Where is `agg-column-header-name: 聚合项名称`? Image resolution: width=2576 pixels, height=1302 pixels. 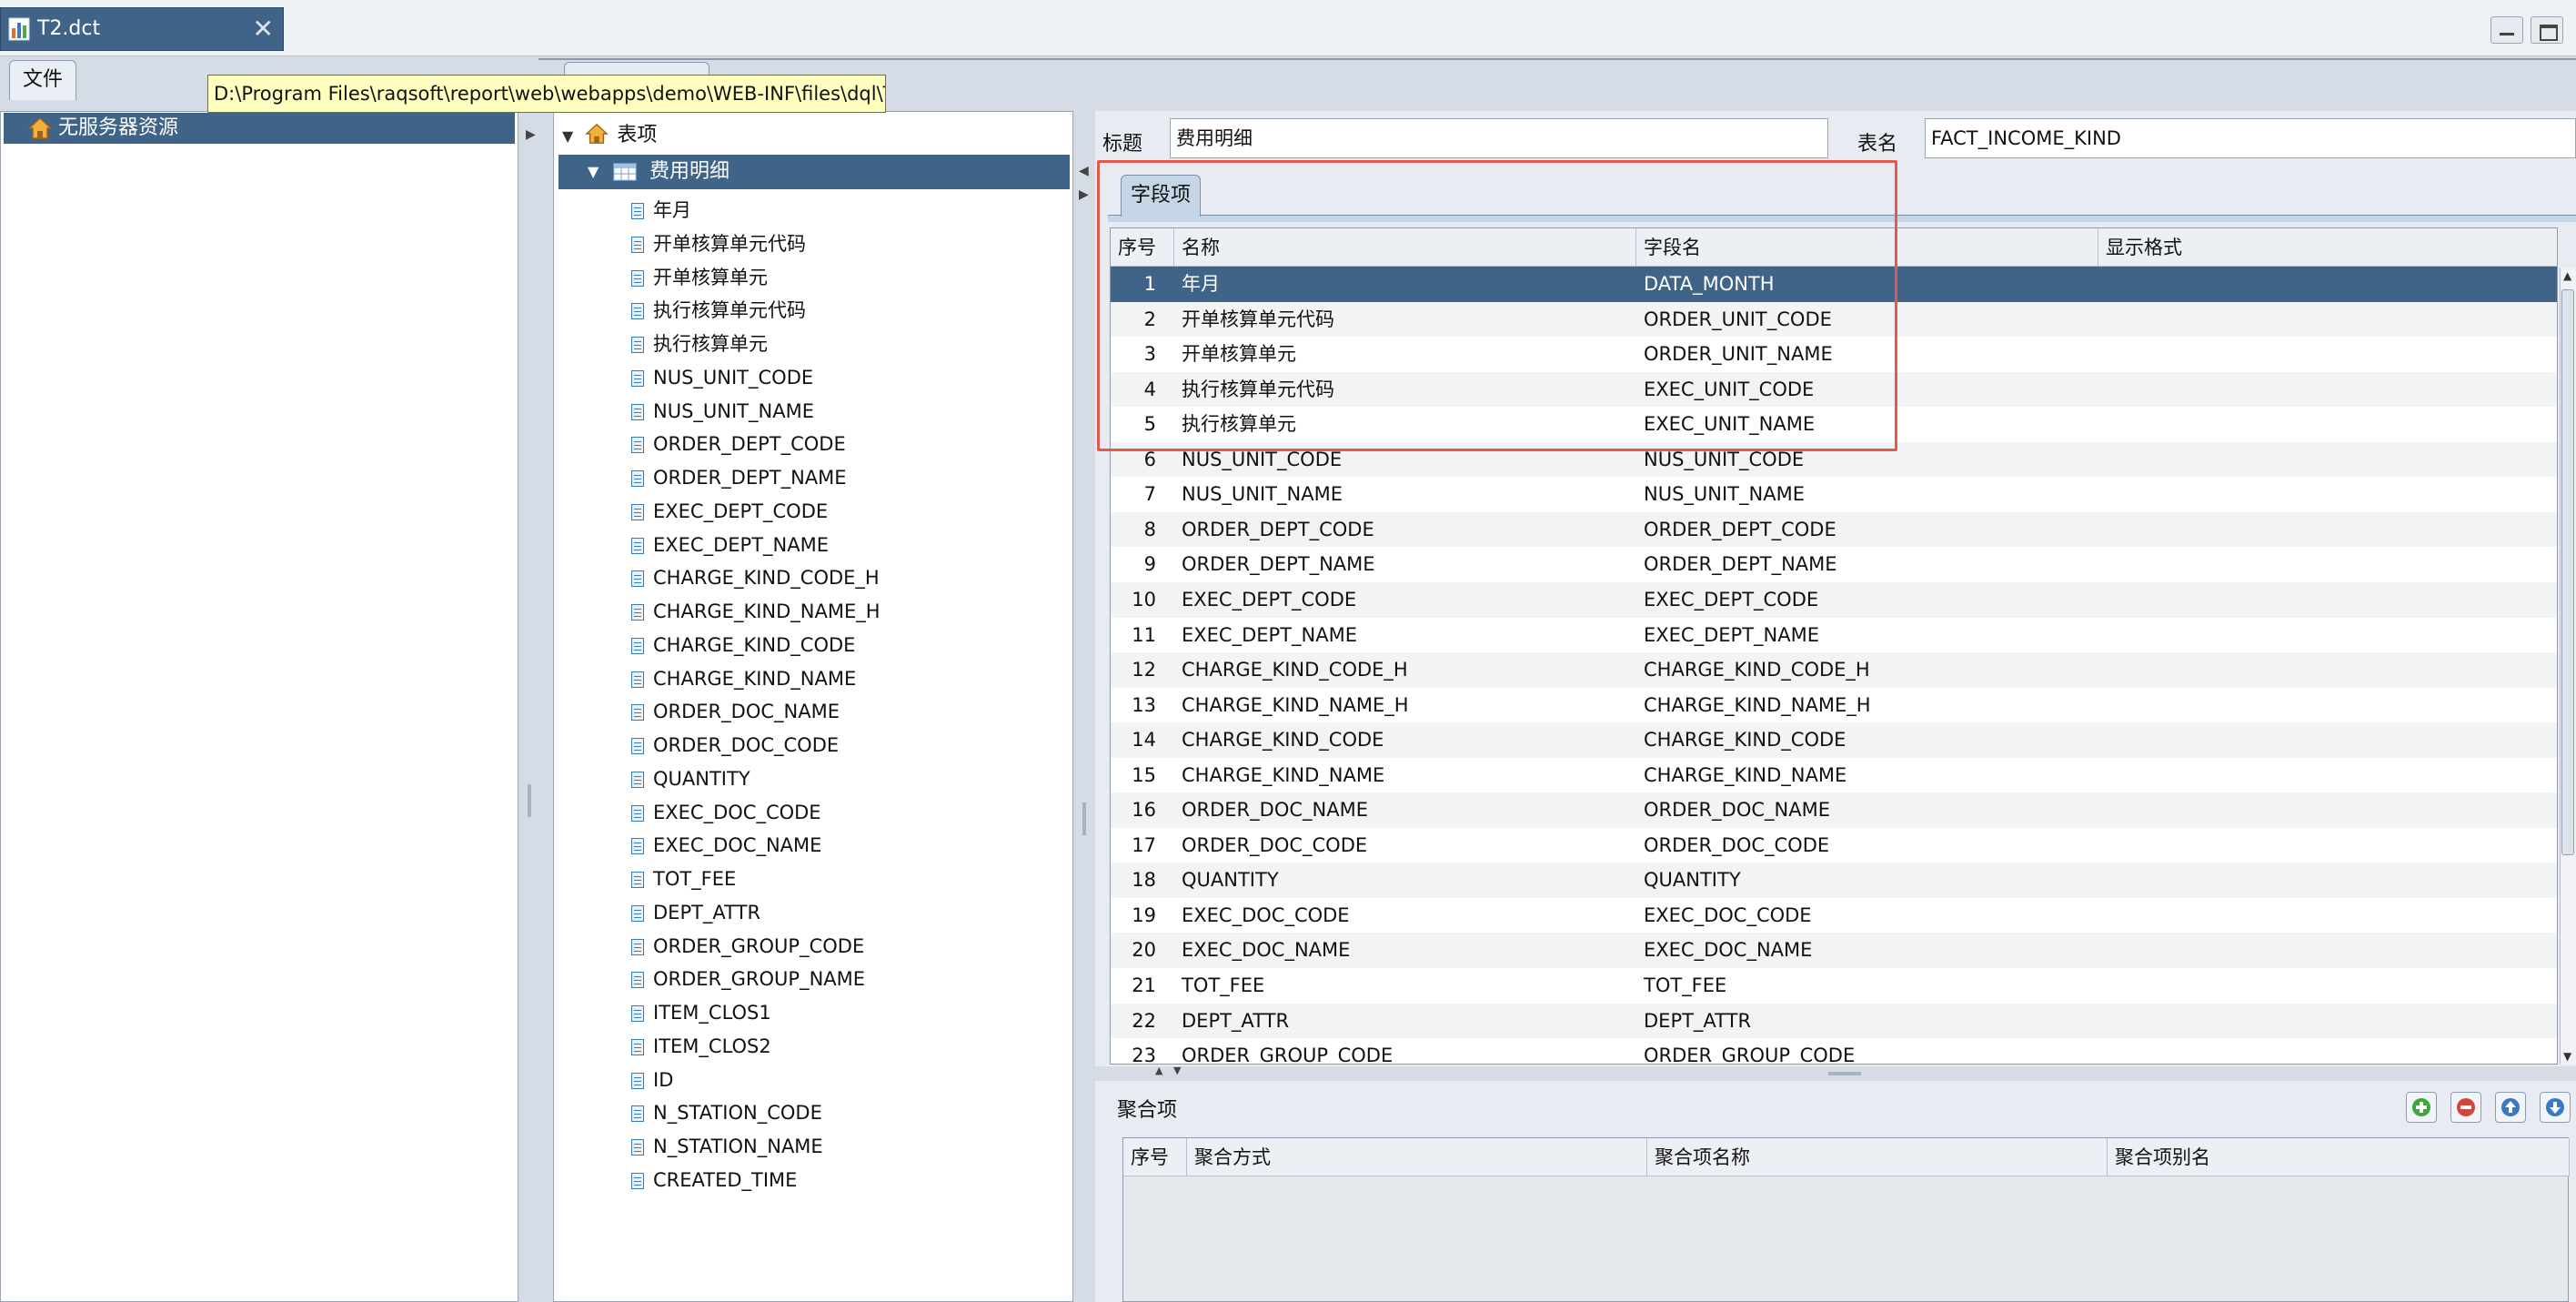 agg-column-header-name: 聚合项名称 is located at coordinates (1877, 1157).